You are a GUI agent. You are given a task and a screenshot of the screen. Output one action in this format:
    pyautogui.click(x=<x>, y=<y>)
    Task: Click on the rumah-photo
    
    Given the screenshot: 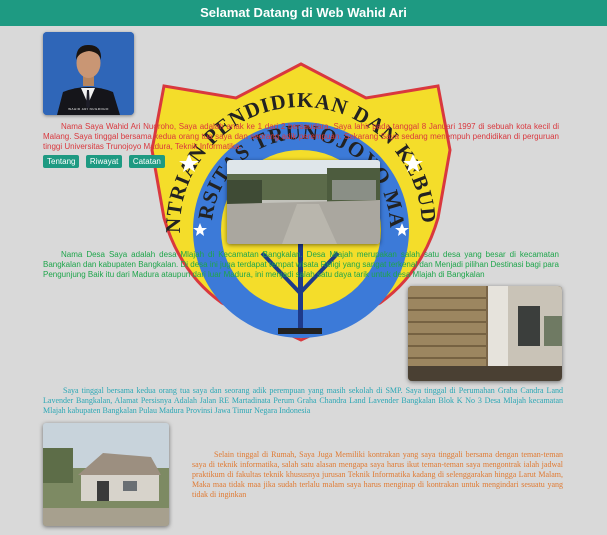 What is the action you would take?
    pyautogui.click(x=106, y=474)
    